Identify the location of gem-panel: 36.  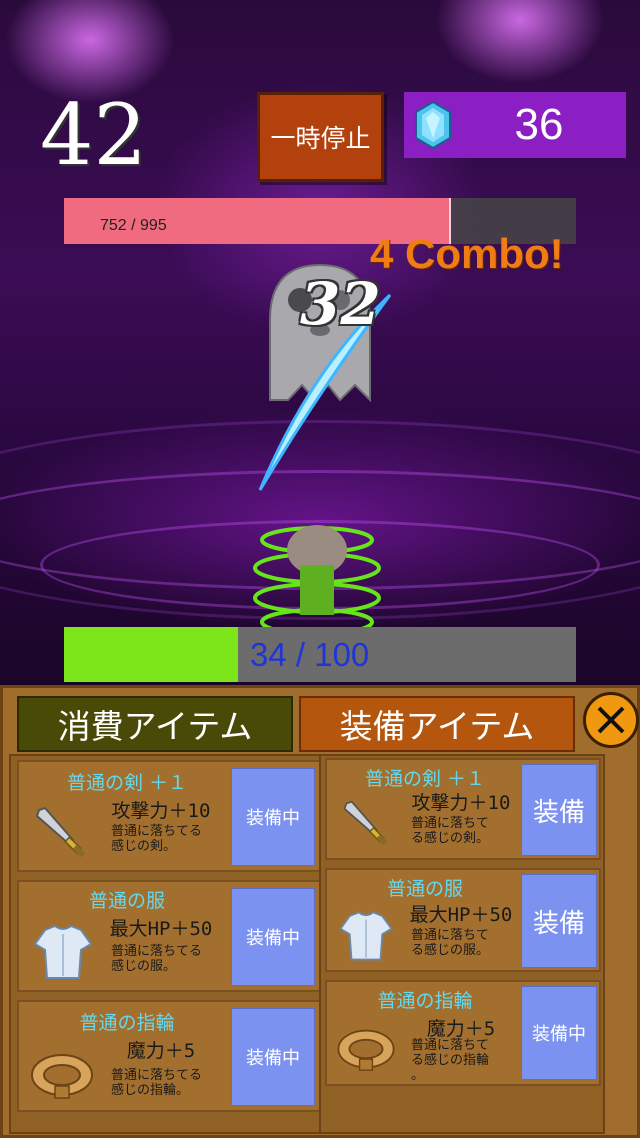
(515, 125).